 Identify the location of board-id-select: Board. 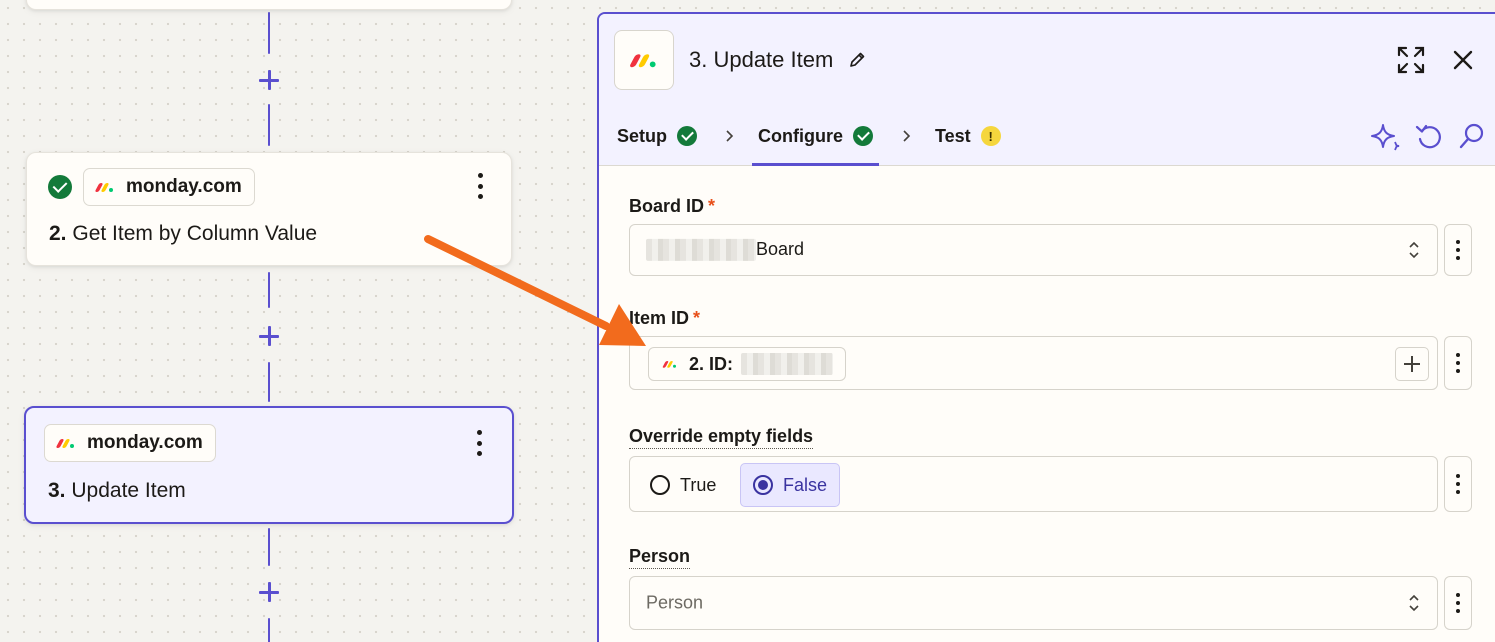
(1033, 250).